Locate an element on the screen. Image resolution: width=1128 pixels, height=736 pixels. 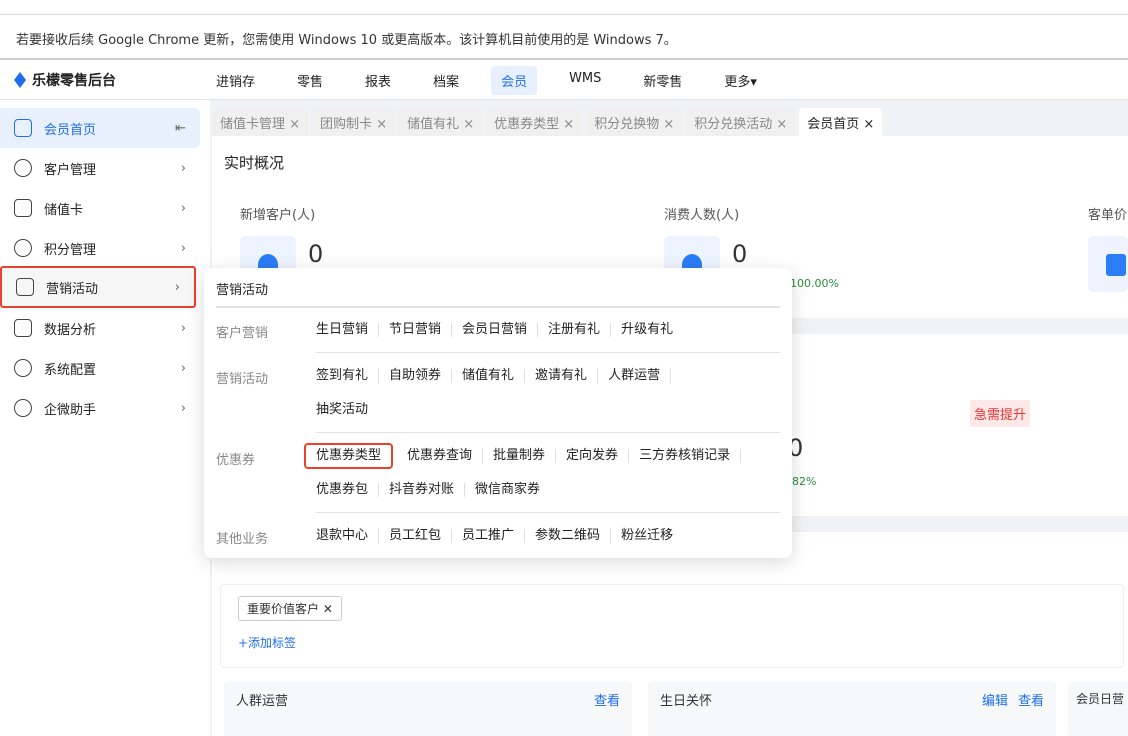
sidebar-item-marketing: 营销活动 › is located at coordinates (98, 287).